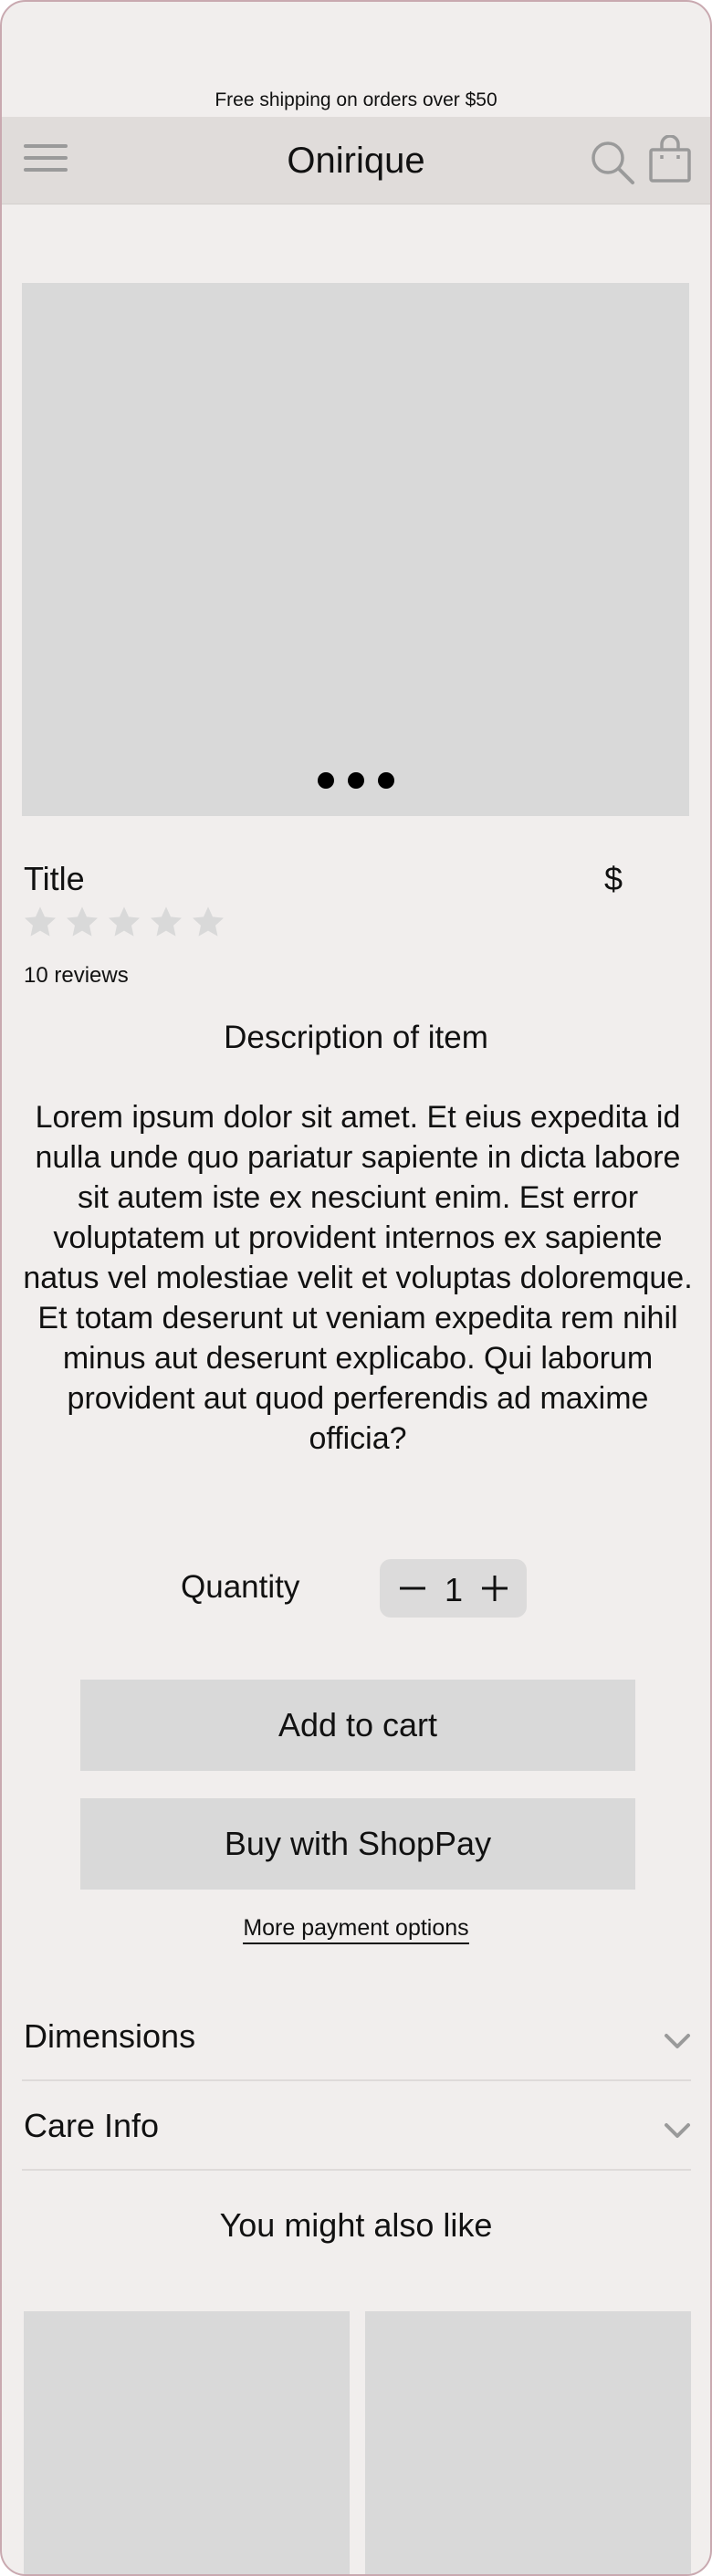  What do you see at coordinates (357, 1726) in the screenshot?
I see `add-to-cart-button: Add to cart` at bounding box center [357, 1726].